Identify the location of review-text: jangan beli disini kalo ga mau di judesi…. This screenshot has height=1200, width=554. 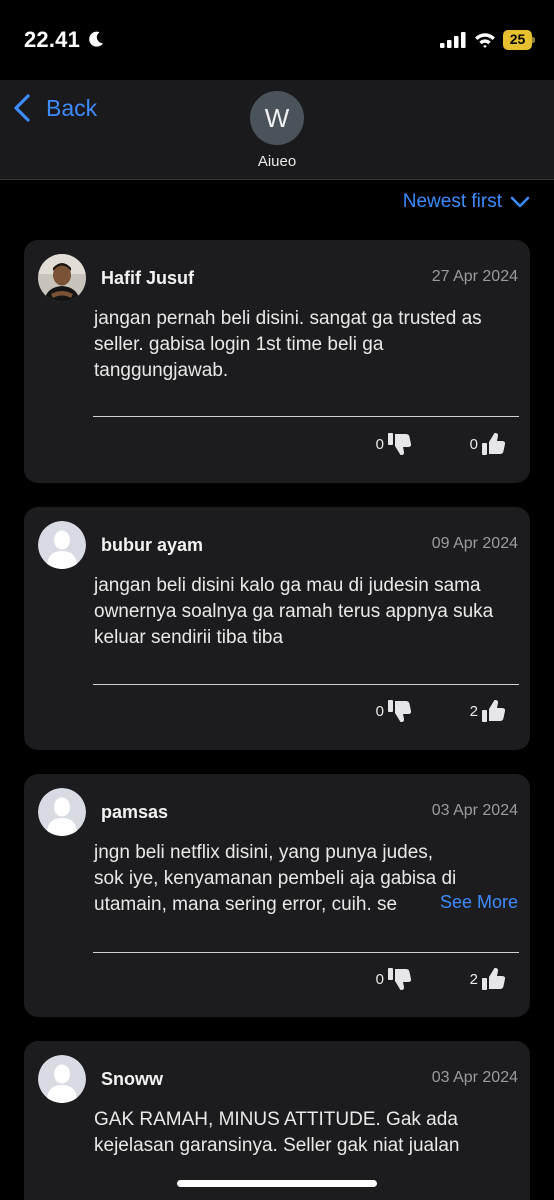
(294, 611).